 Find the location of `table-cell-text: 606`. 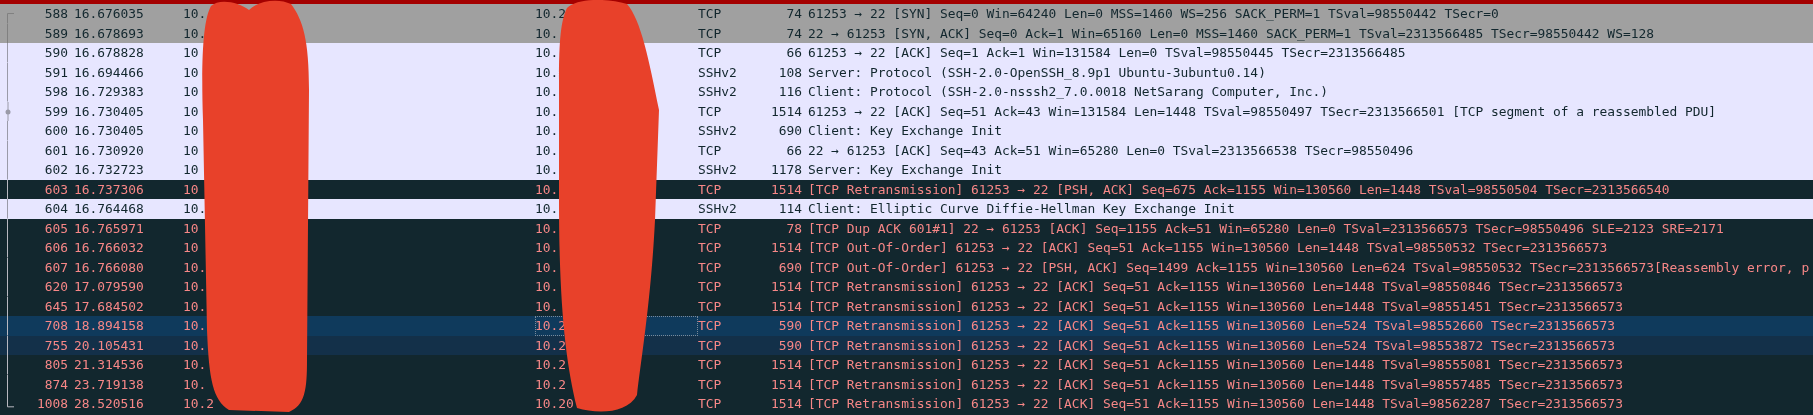

table-cell-text: 606 is located at coordinates (55, 248).